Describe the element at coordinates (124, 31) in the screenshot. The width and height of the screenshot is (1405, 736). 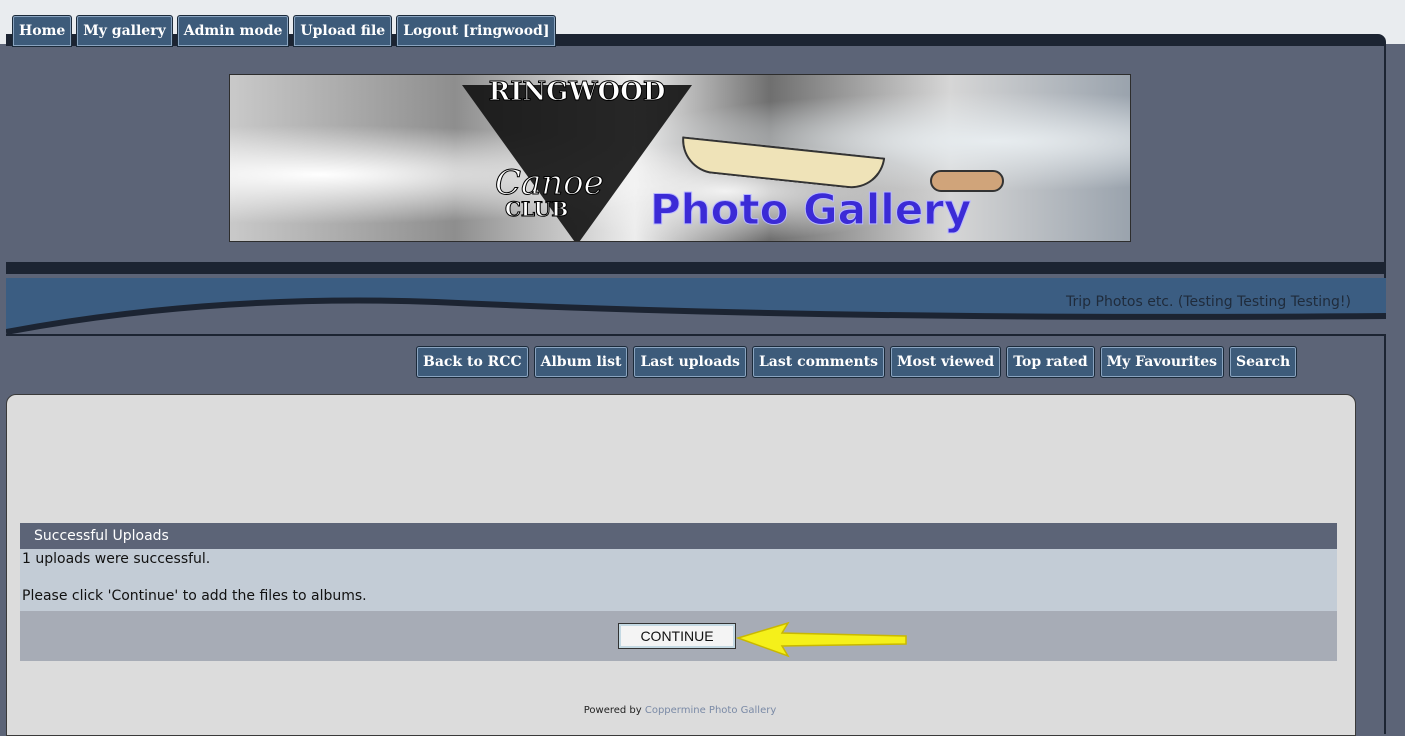
I see `nav-my-gallery: My gallery` at that location.